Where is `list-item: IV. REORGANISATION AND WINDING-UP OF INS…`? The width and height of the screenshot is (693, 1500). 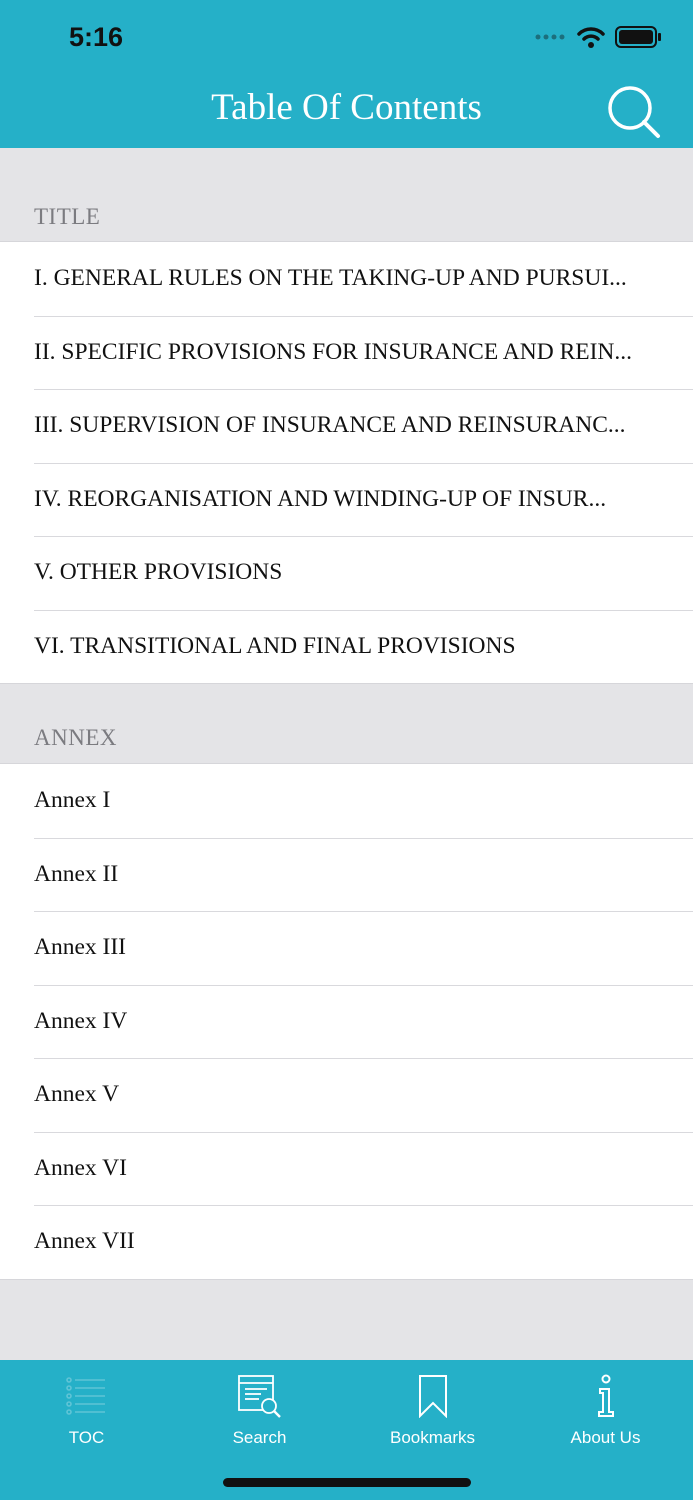 list-item: IV. REORGANISATION AND WINDING-UP OF INS… is located at coordinates (346, 499).